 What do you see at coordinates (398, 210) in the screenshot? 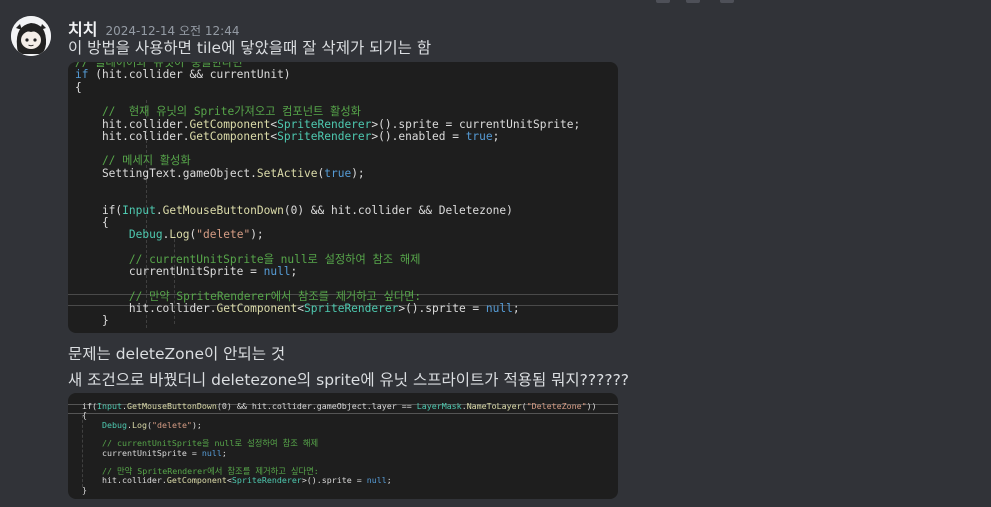
I see `code-token: (0) && hit.collider && Deletezone)` at bounding box center [398, 210].